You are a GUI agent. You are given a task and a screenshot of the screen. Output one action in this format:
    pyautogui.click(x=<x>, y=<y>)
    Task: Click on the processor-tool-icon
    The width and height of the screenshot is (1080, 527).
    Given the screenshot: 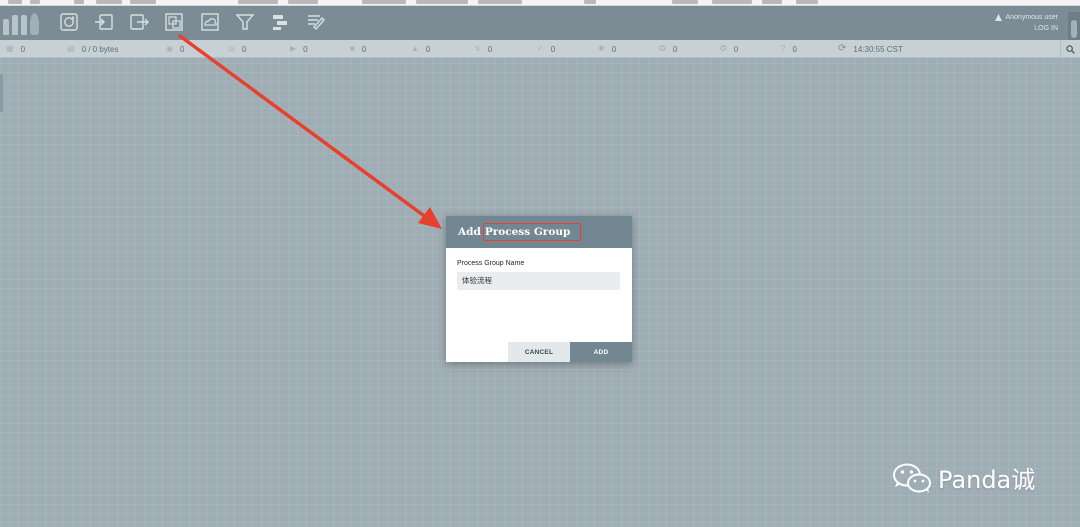 What is the action you would take?
    pyautogui.click(x=69, y=22)
    